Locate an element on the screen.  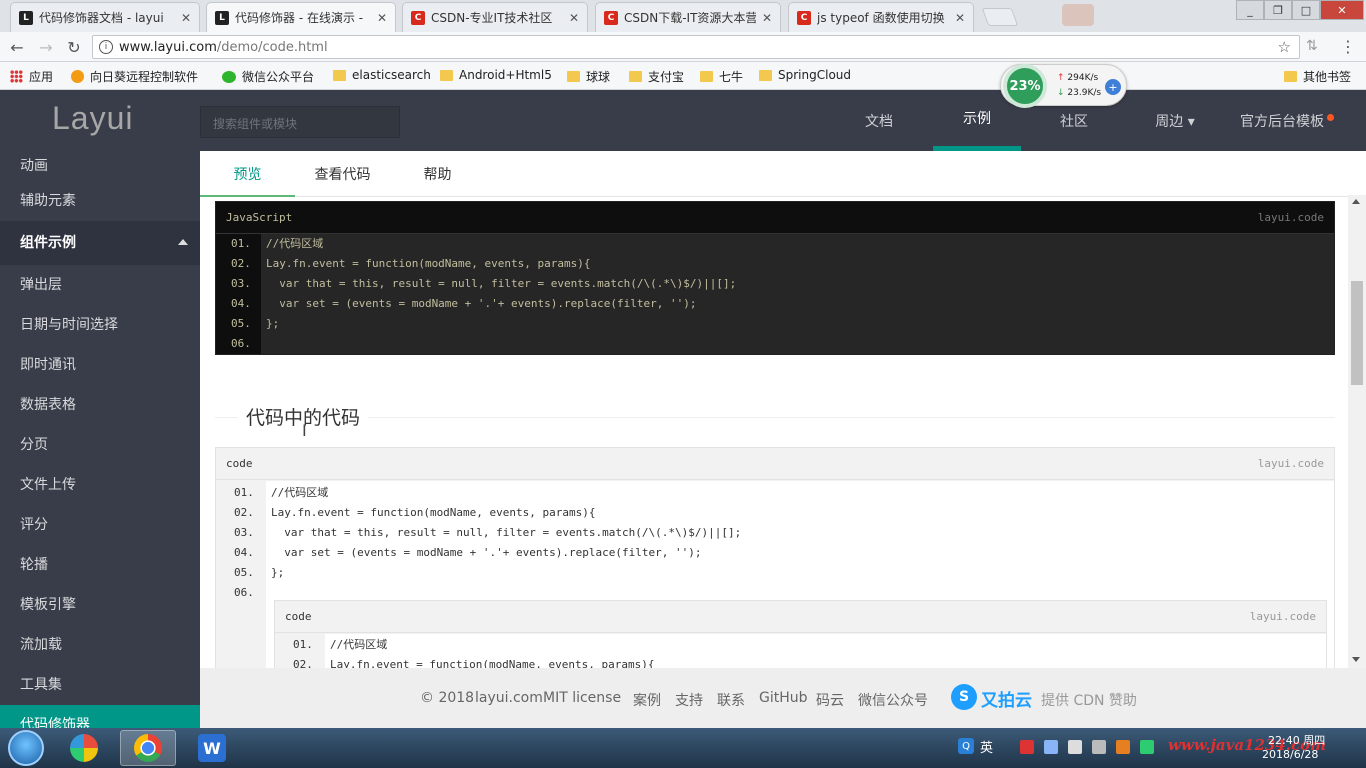
footer-link-cases: 案例 is located at coordinates (647, 700).